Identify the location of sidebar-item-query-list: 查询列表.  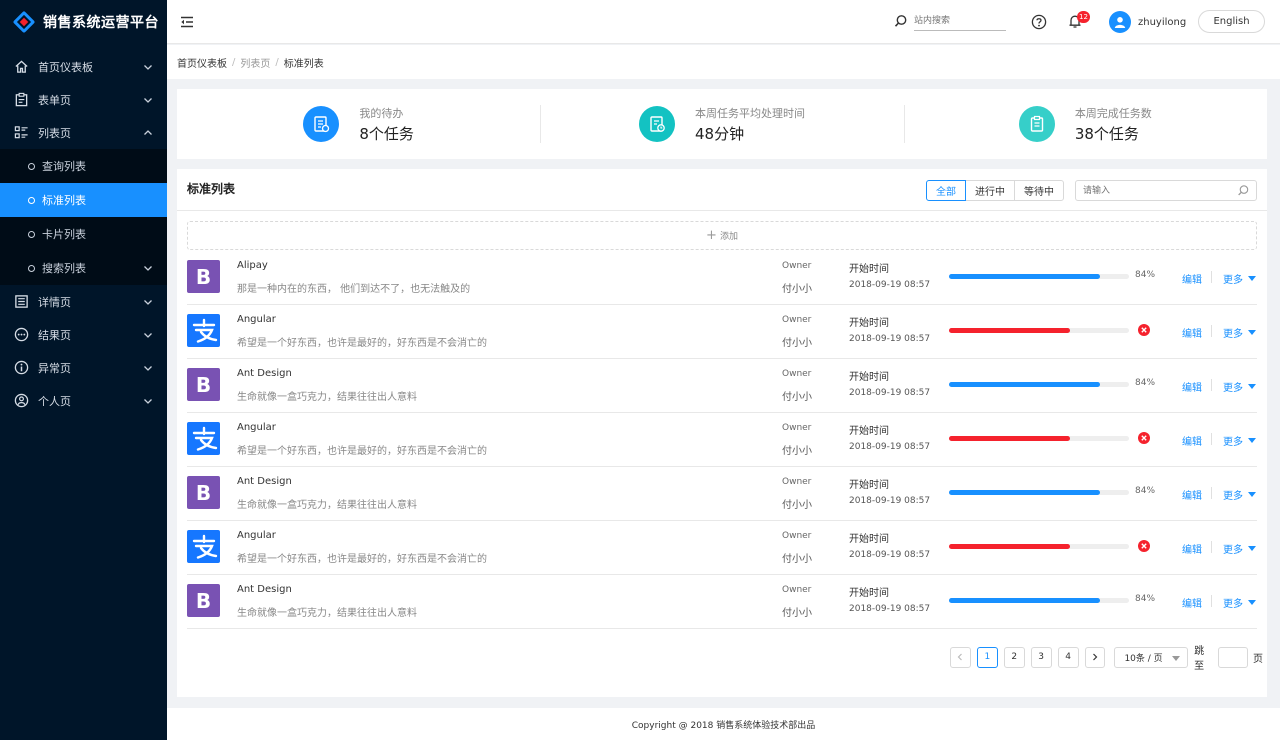
(83, 166).